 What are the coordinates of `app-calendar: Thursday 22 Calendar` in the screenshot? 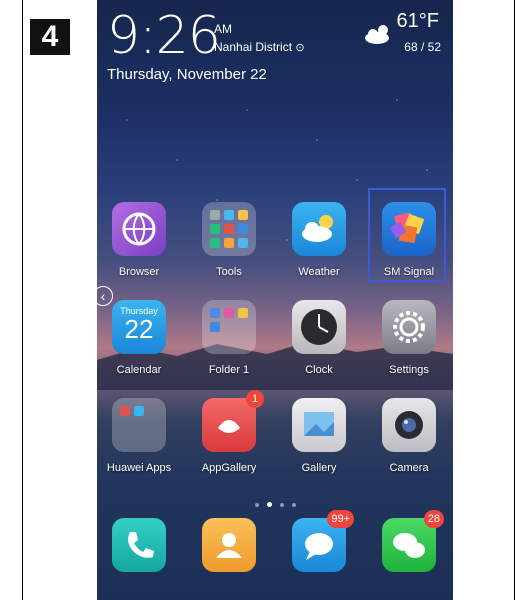 It's located at (139, 338).